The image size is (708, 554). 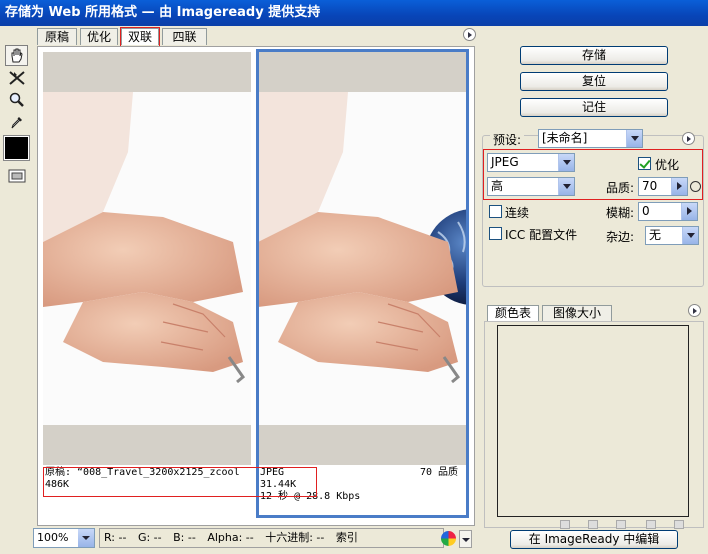 I want to click on lock-color-icon, so click(x=621, y=524).